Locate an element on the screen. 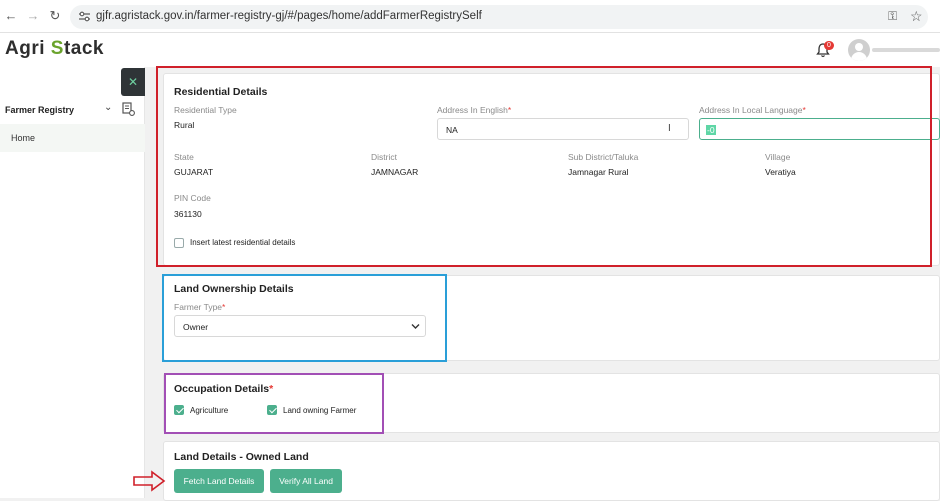  address-local-input: -0 is located at coordinates (819, 129).